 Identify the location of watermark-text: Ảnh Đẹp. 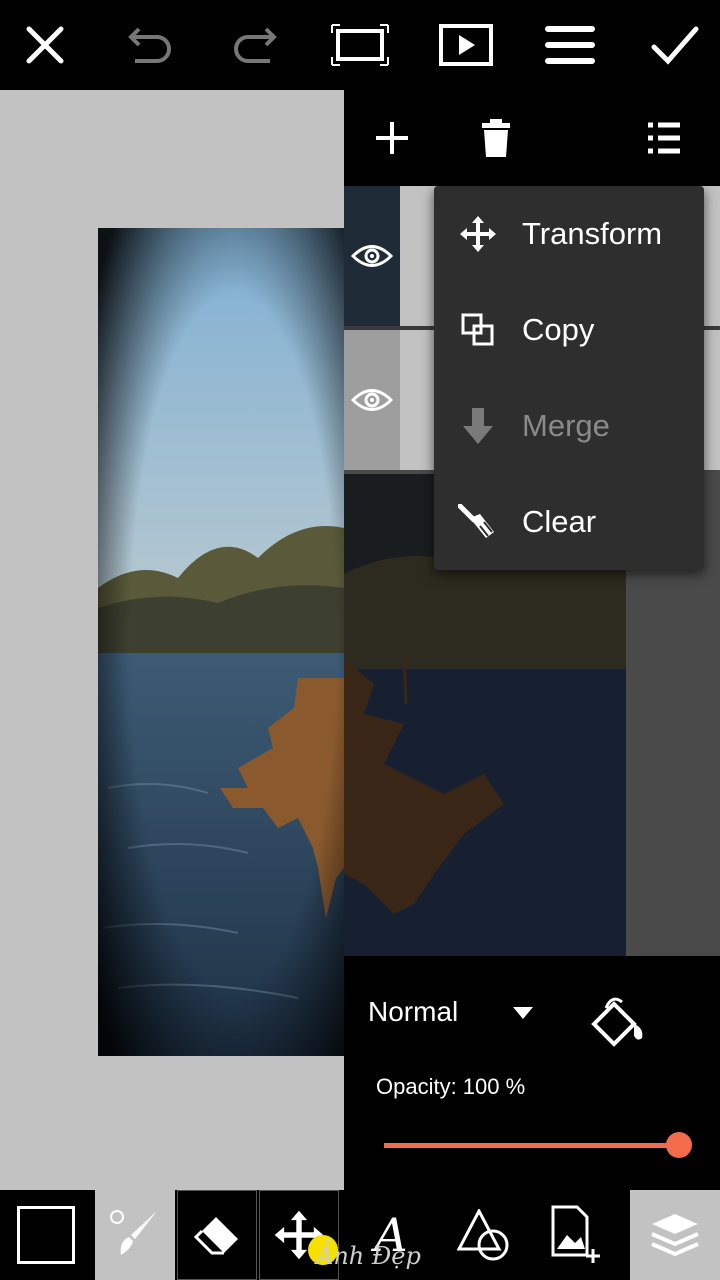
(368, 1256).